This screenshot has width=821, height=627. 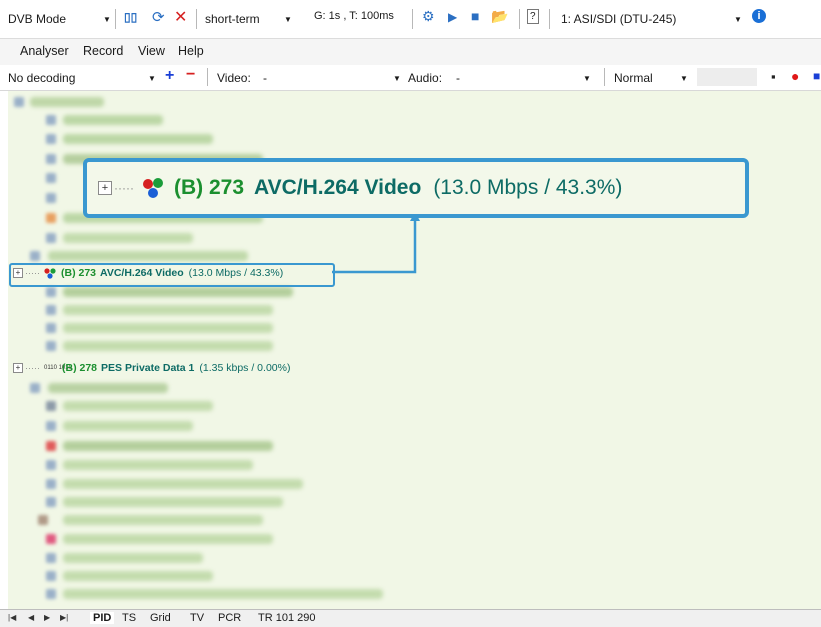 What do you see at coordinates (158, 17) in the screenshot?
I see `refresh-icon: ⟳` at bounding box center [158, 17].